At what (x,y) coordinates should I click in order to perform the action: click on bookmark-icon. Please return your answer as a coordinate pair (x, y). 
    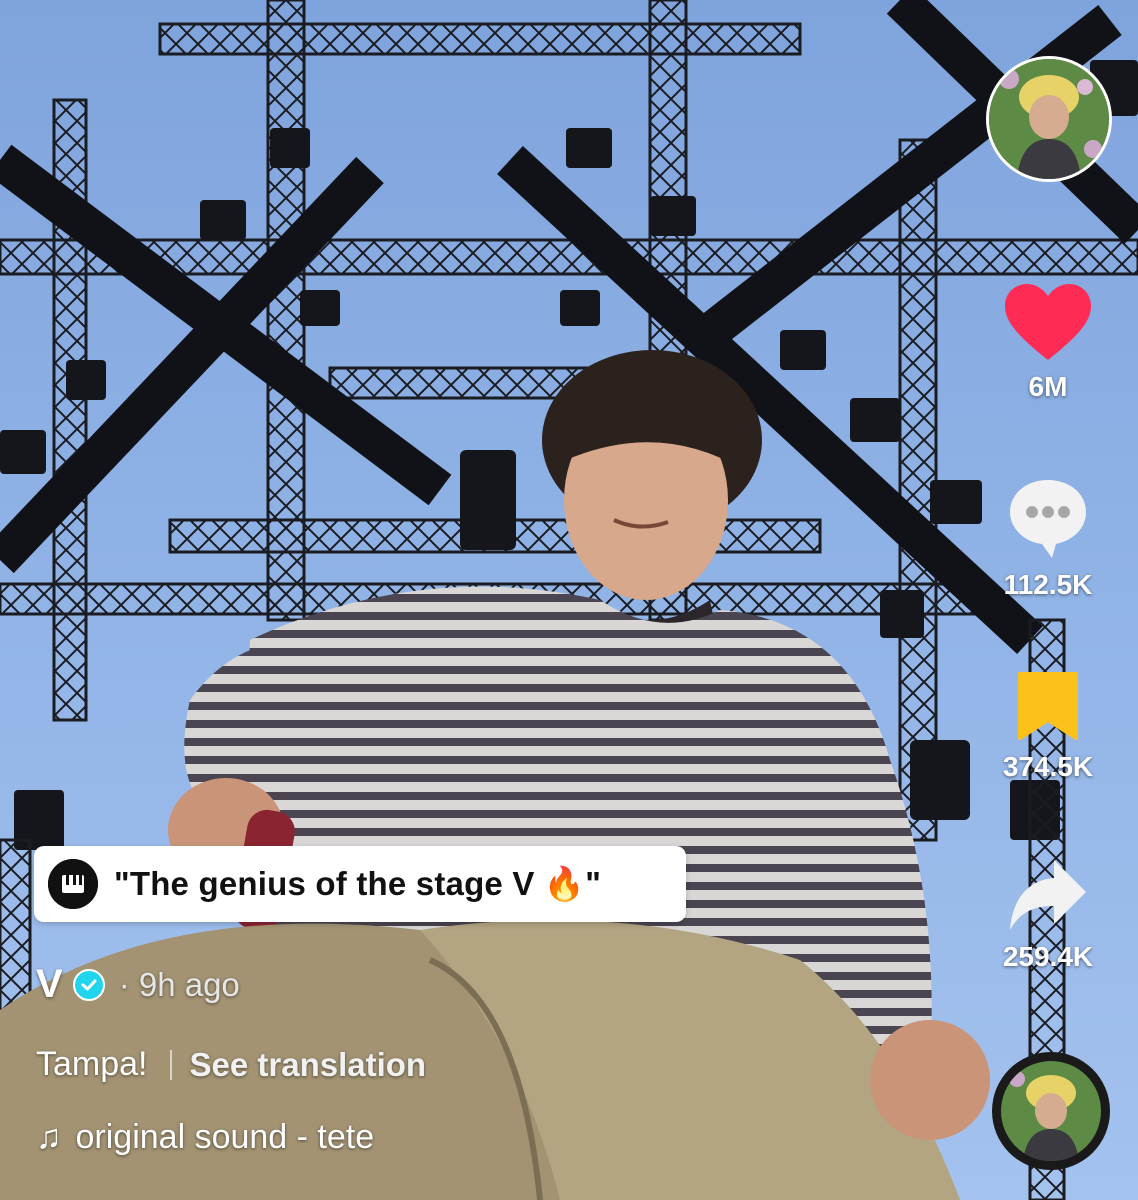
    Looking at the image, I should click on (1048, 706).